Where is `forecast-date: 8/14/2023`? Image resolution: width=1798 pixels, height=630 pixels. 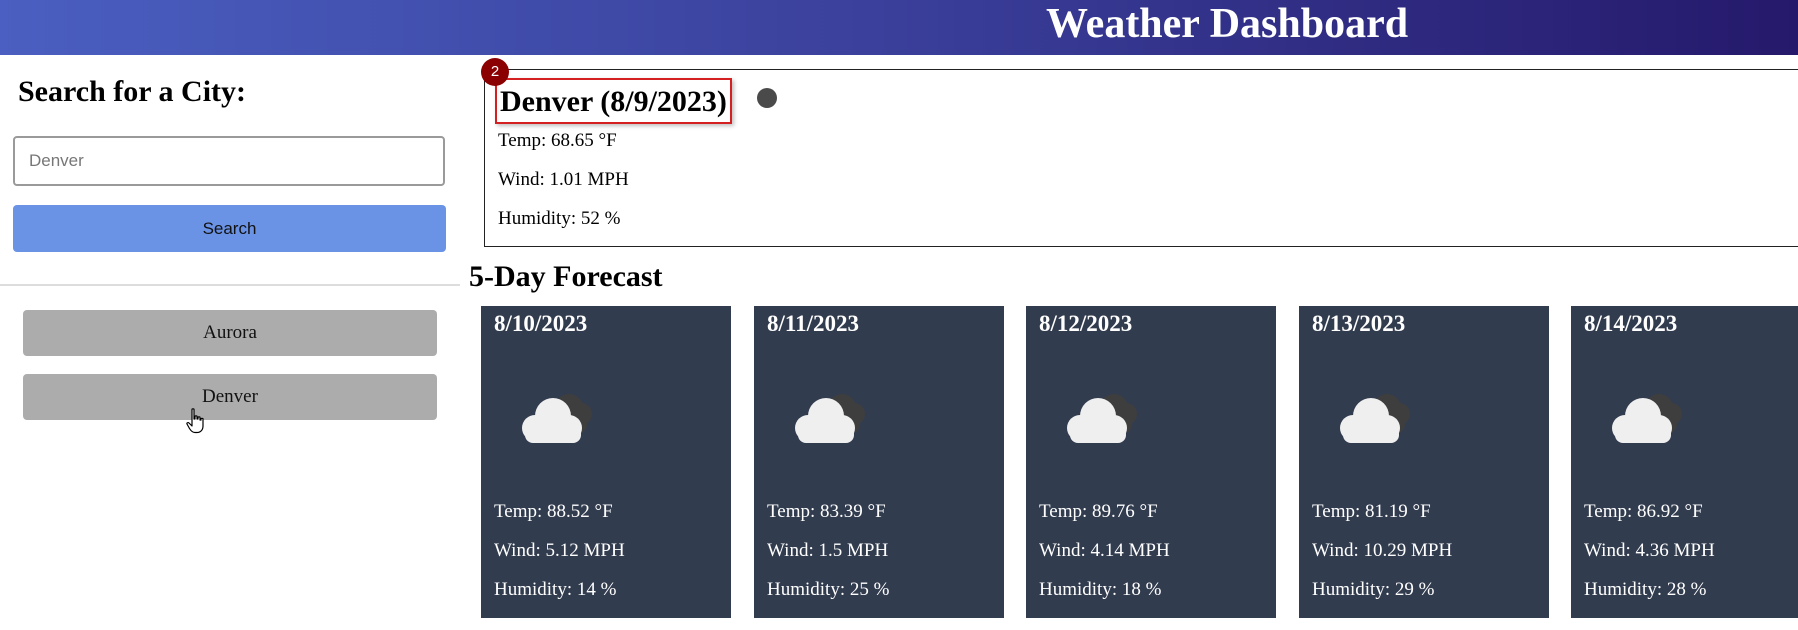 forecast-date: 8/14/2023 is located at coordinates (1631, 323).